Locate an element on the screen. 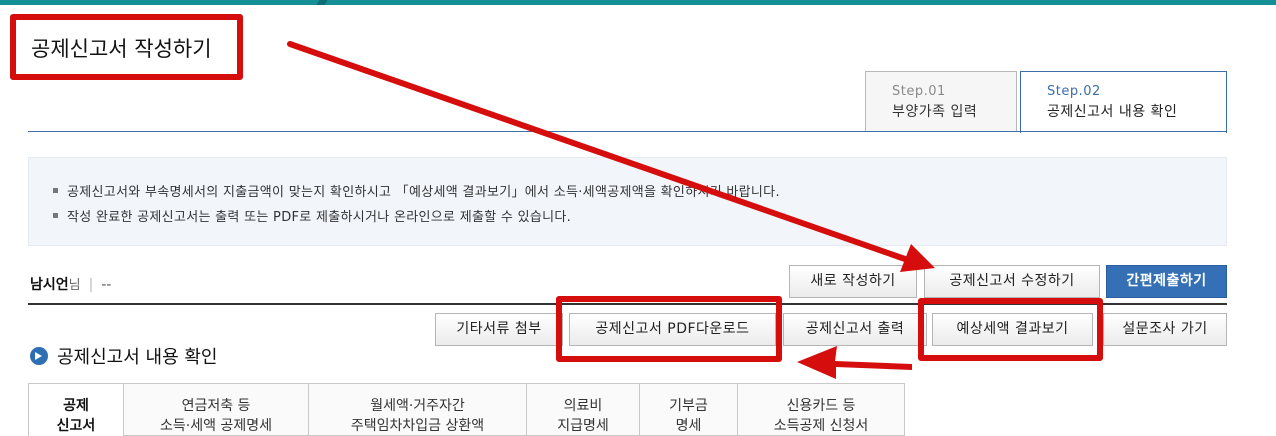 This screenshot has width=1276, height=436. tab-pension-savings: 연금저축 등 소득·세액 공제명세 is located at coordinates (216, 409).